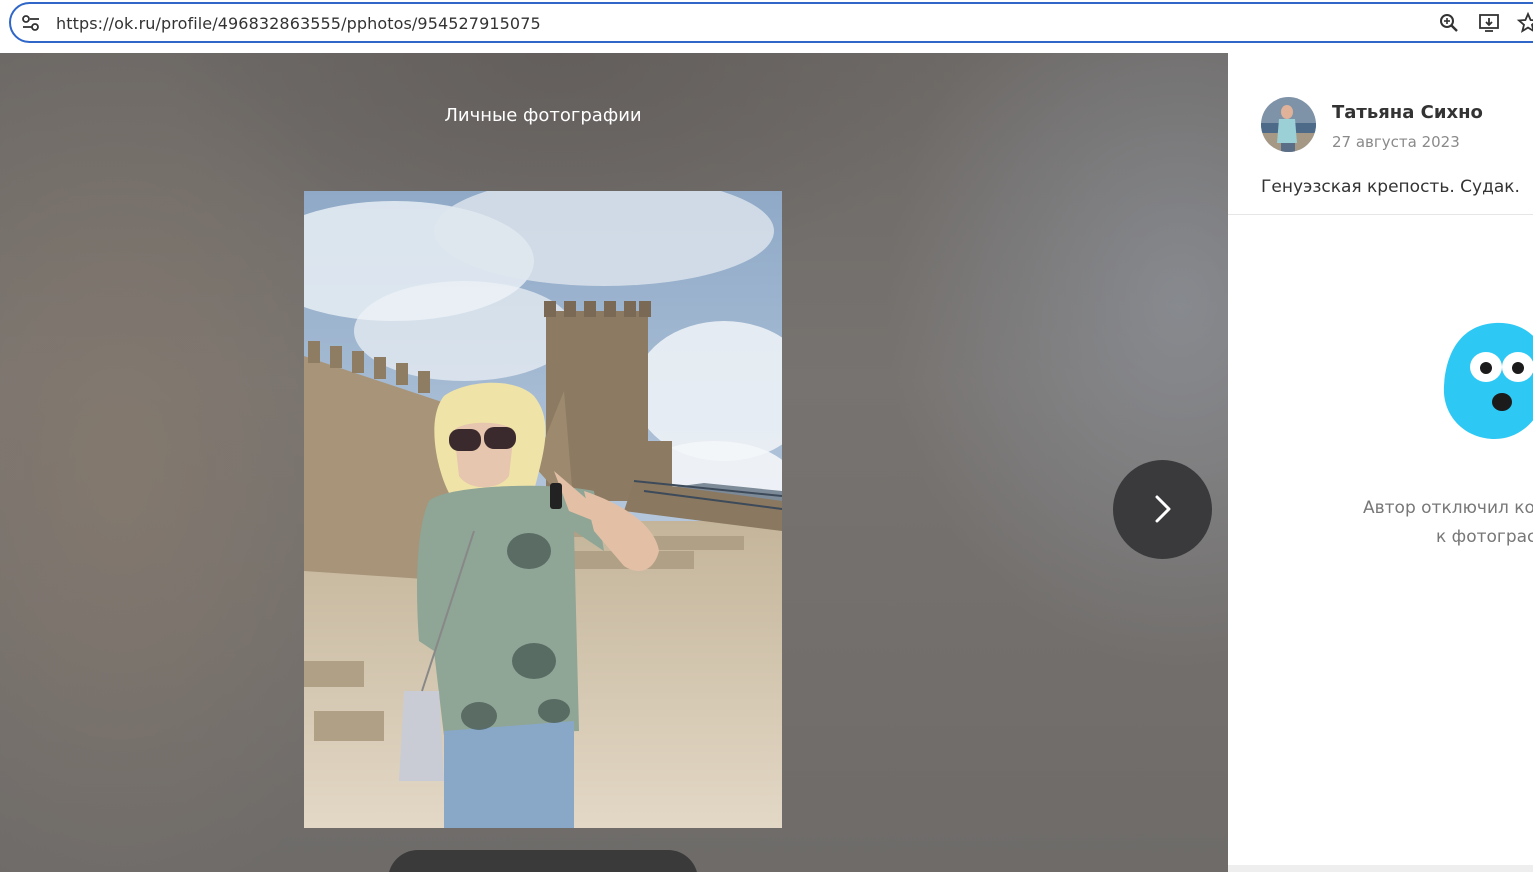  Describe the element at coordinates (1380, 868) in the screenshot. I see `panel-footer` at that location.